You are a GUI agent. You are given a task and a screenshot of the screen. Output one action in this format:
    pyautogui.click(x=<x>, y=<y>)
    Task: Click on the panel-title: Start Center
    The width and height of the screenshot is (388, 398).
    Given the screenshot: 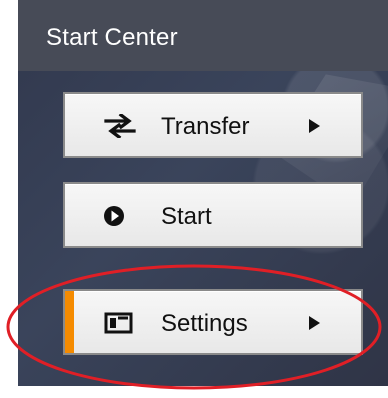 What is the action you would take?
    pyautogui.click(x=112, y=37)
    